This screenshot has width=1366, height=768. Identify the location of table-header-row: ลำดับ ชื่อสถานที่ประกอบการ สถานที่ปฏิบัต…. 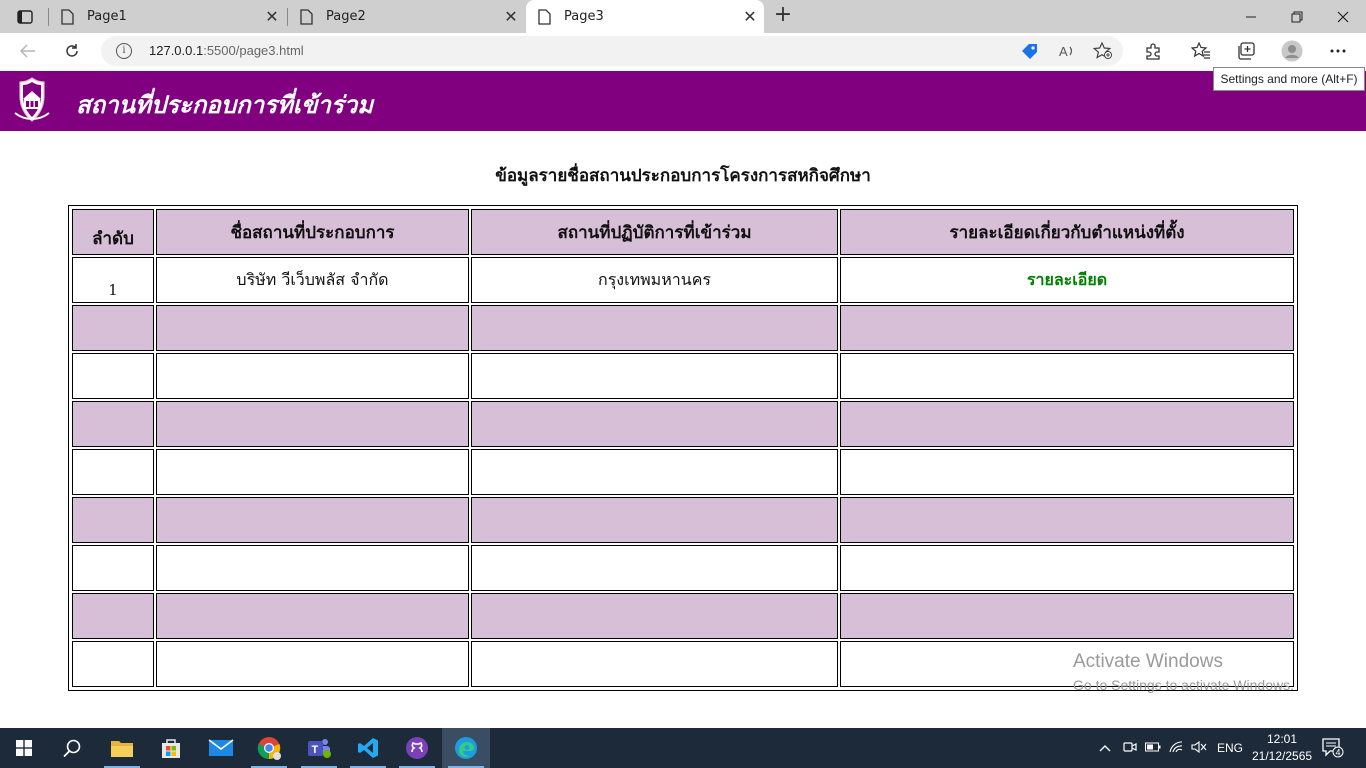
(683, 232).